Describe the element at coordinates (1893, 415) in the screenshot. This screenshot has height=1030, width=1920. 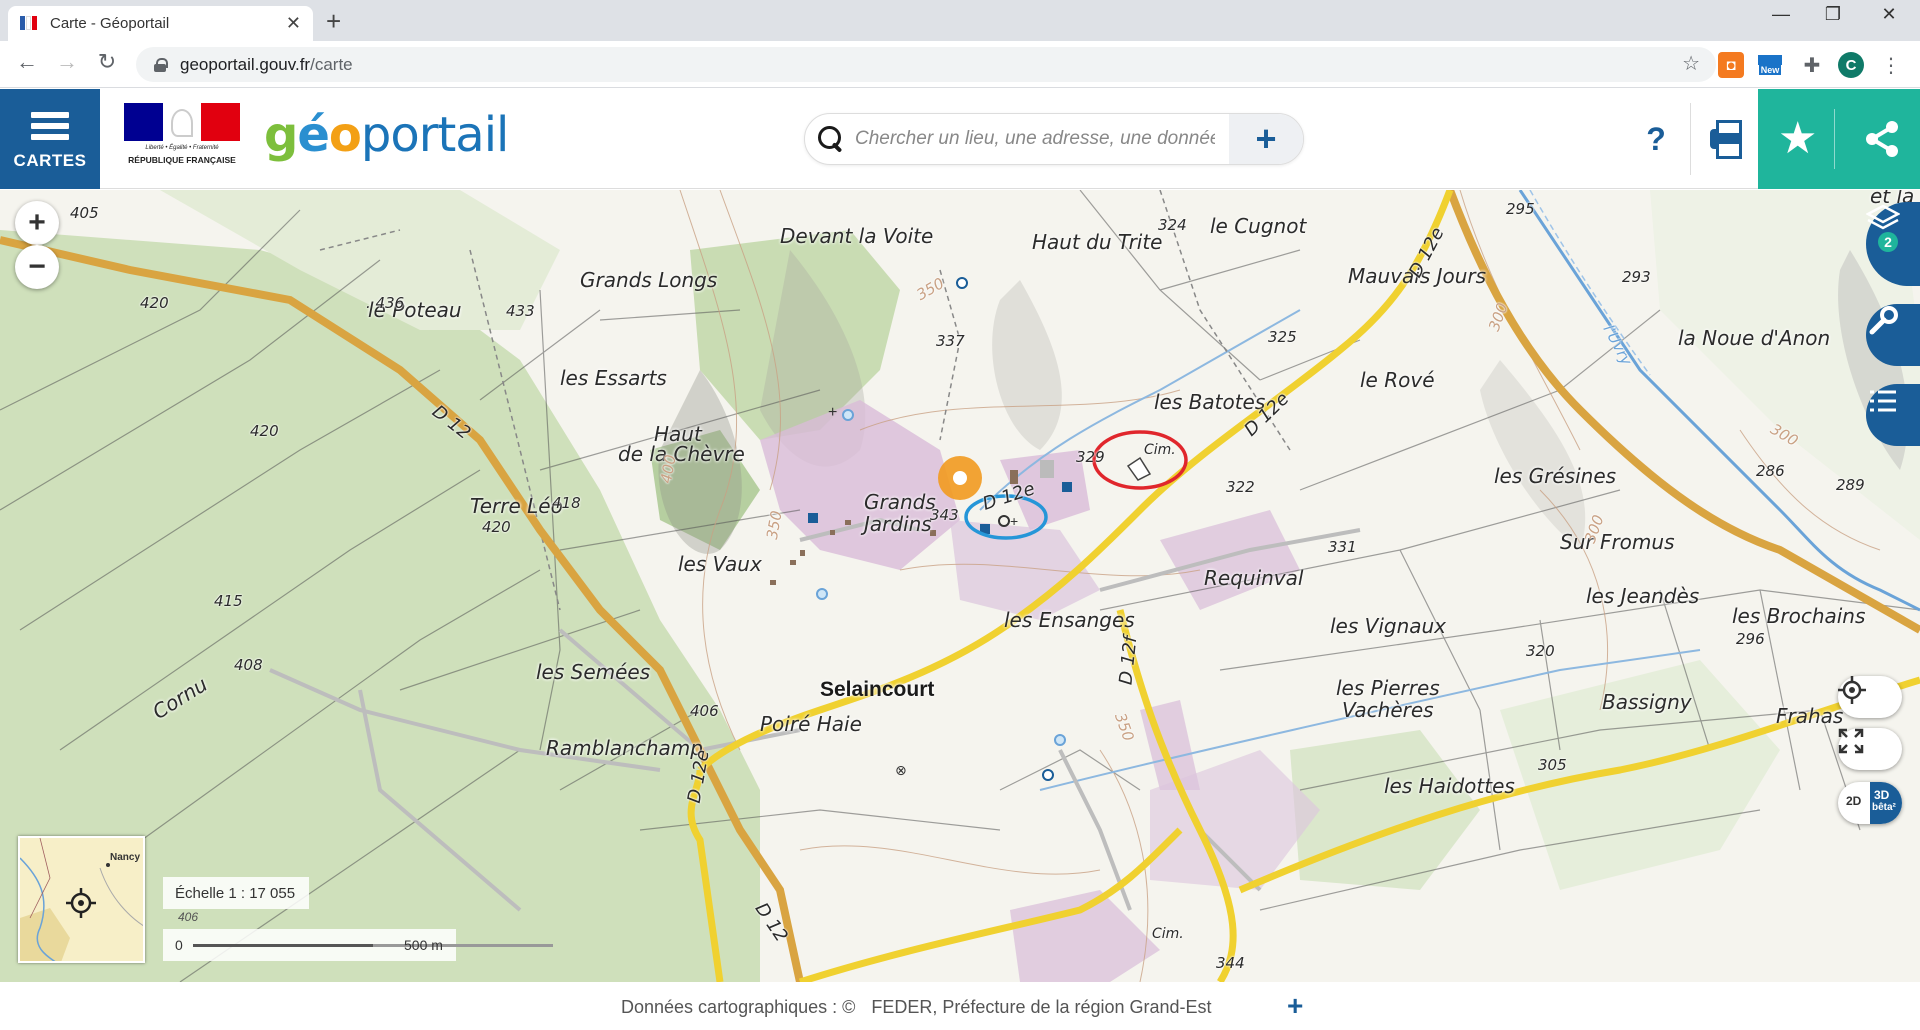
I see `legend-tab` at that location.